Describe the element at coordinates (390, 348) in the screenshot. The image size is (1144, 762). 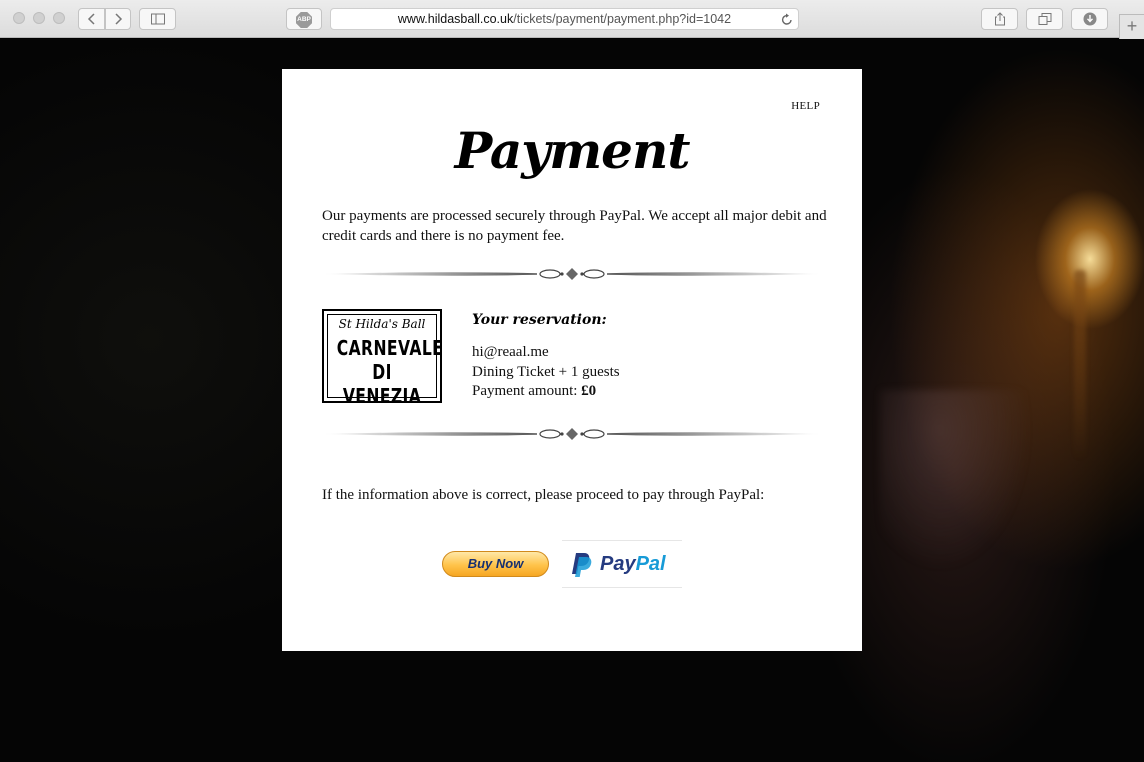
I see `logo-line-1: CARNEVALE` at that location.